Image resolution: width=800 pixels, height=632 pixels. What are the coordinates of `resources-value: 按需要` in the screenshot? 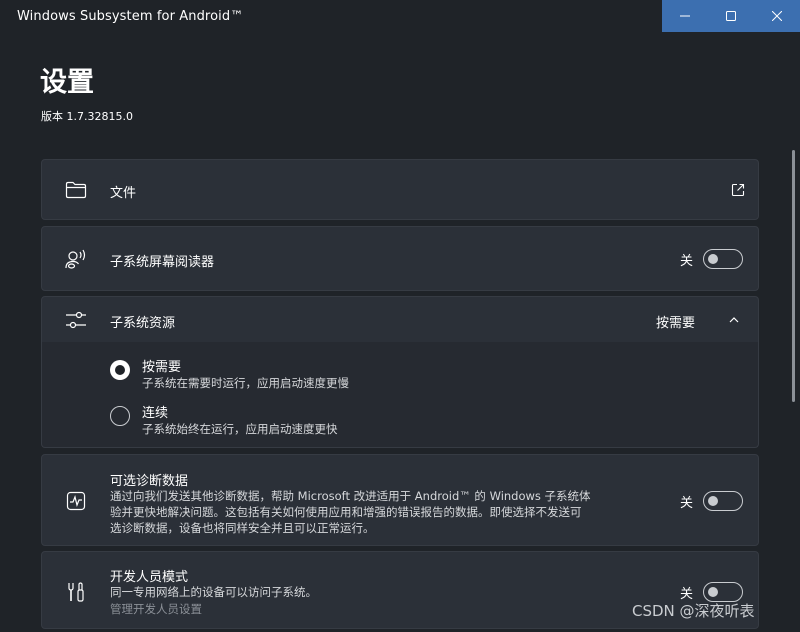 It's located at (676, 323).